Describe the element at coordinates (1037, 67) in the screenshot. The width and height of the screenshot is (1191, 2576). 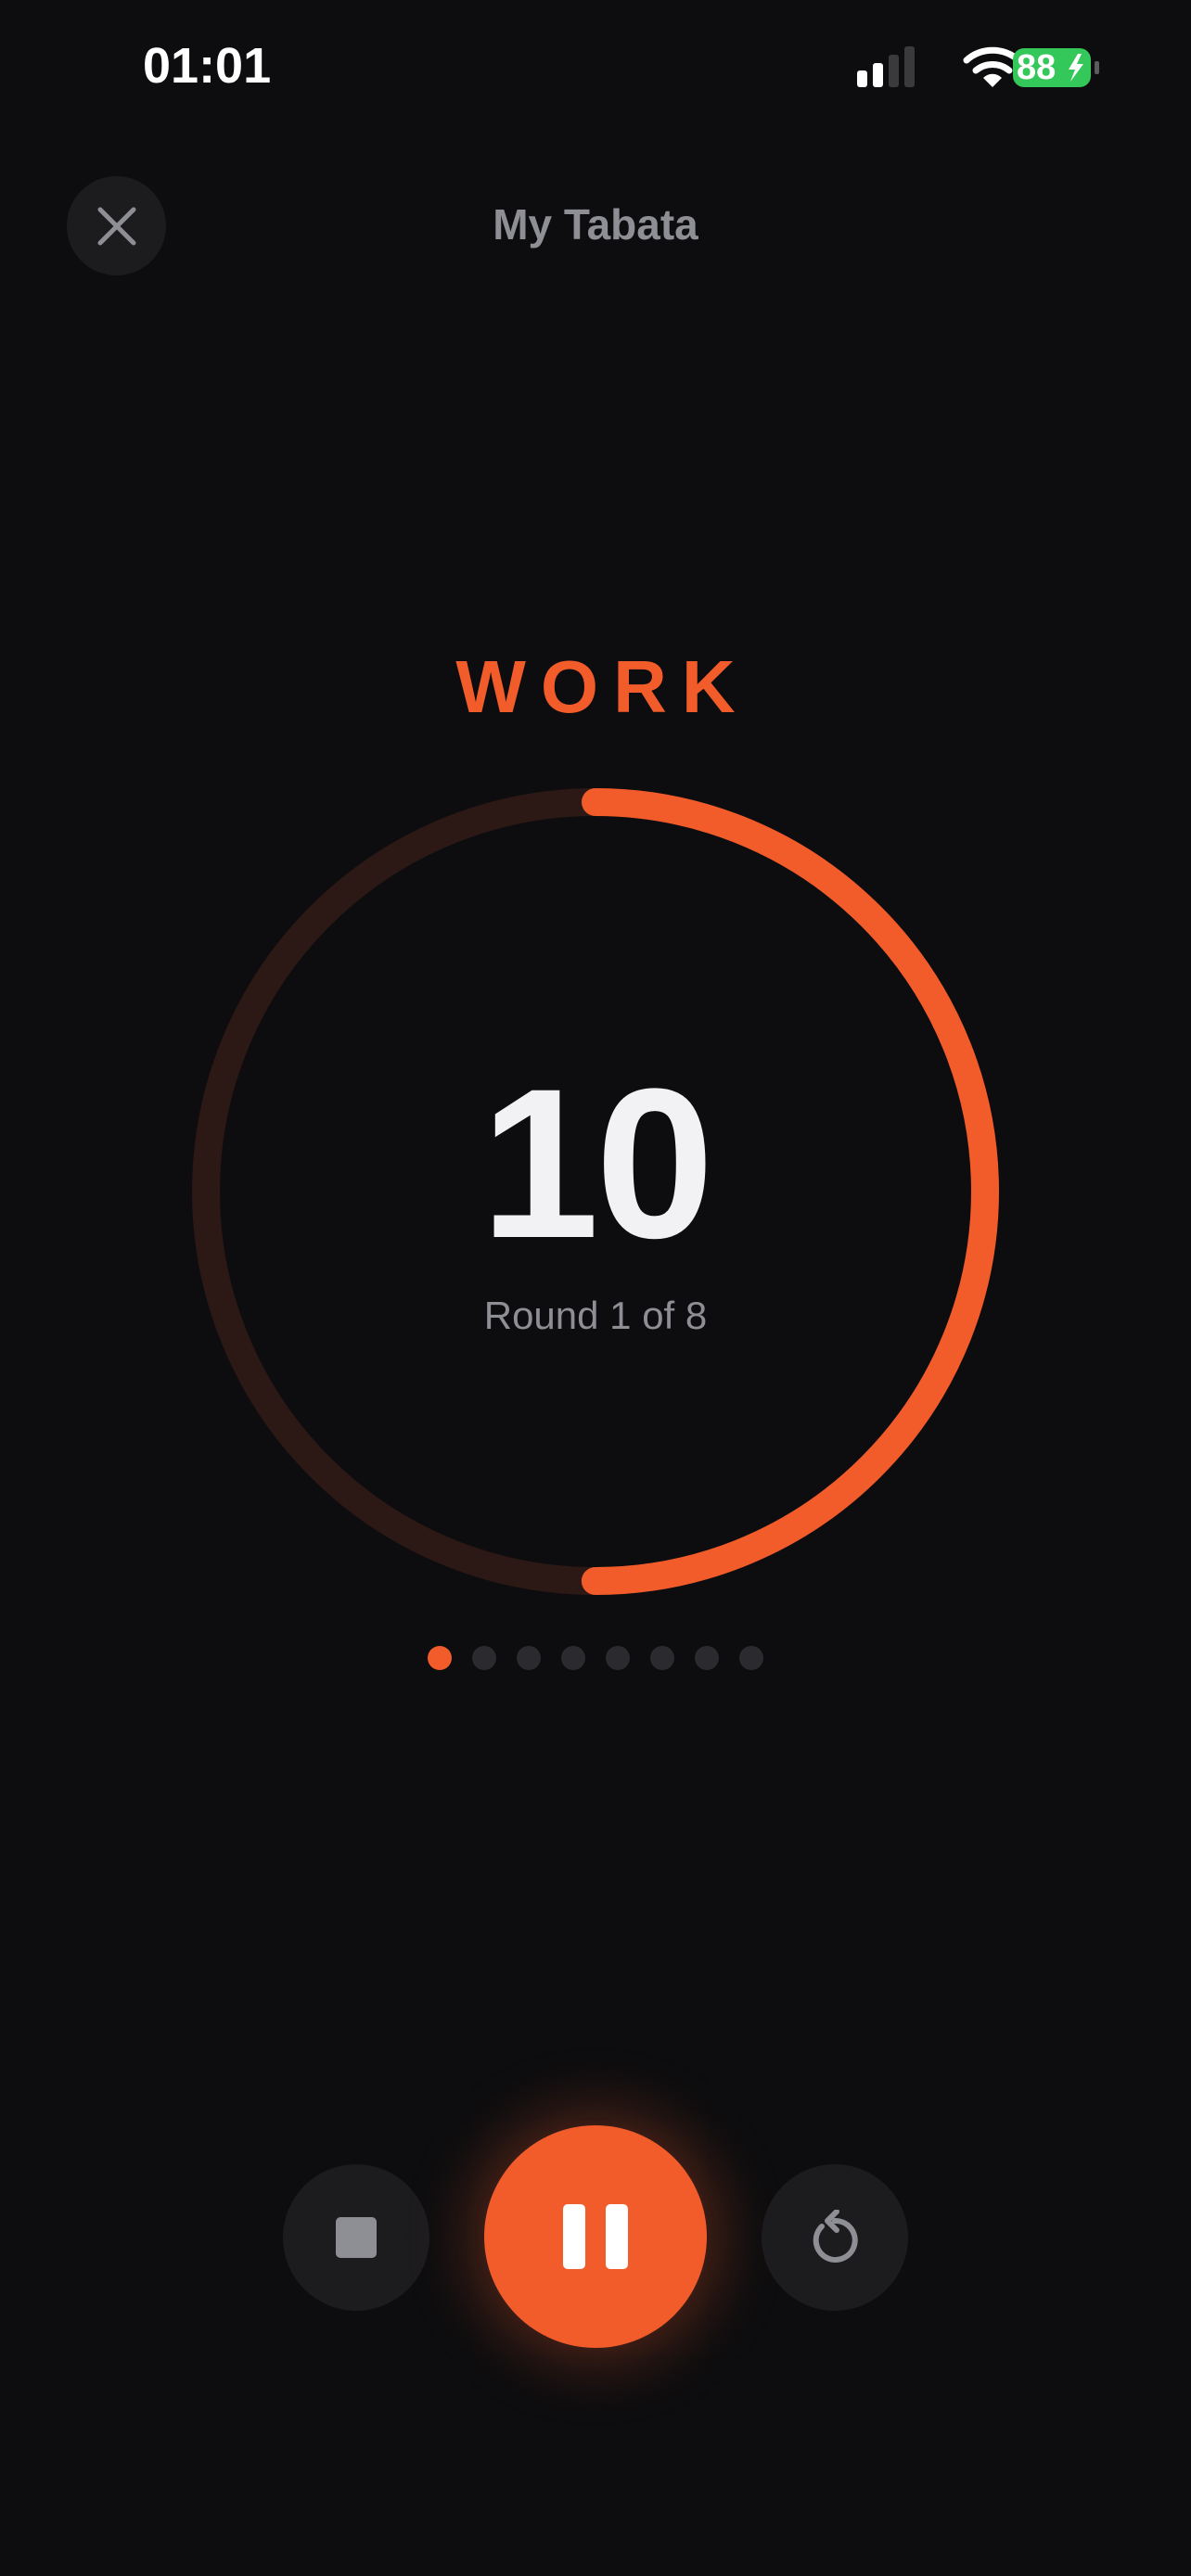
I see `battery-level: 88` at that location.